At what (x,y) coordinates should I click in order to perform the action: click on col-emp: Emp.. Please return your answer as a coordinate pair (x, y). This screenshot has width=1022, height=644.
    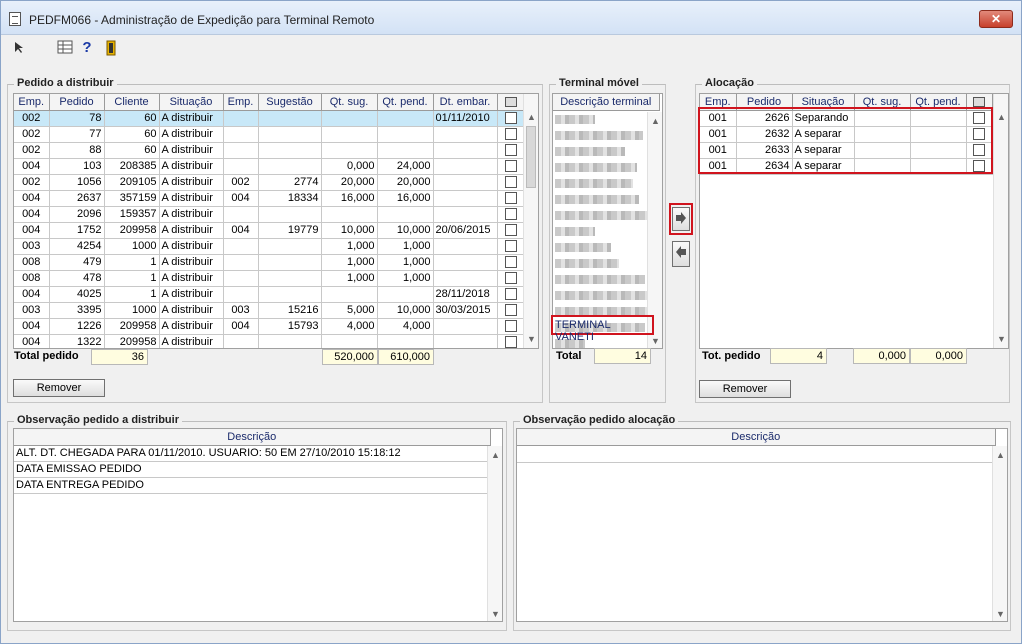
    Looking at the image, I should click on (32, 102).